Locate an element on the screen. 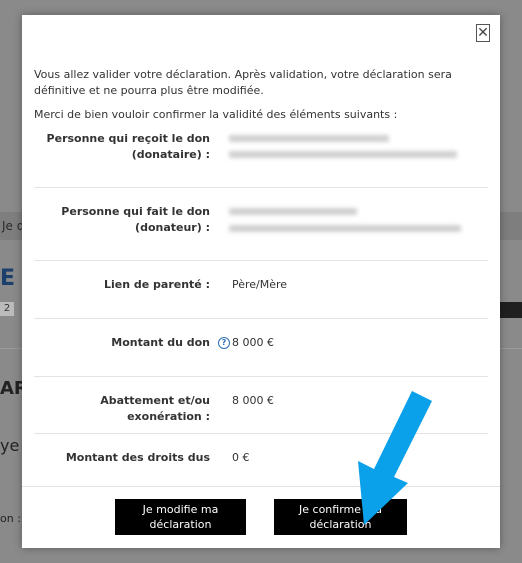  row-montant-don: Montant du don? 8 000 € is located at coordinates (261, 347).